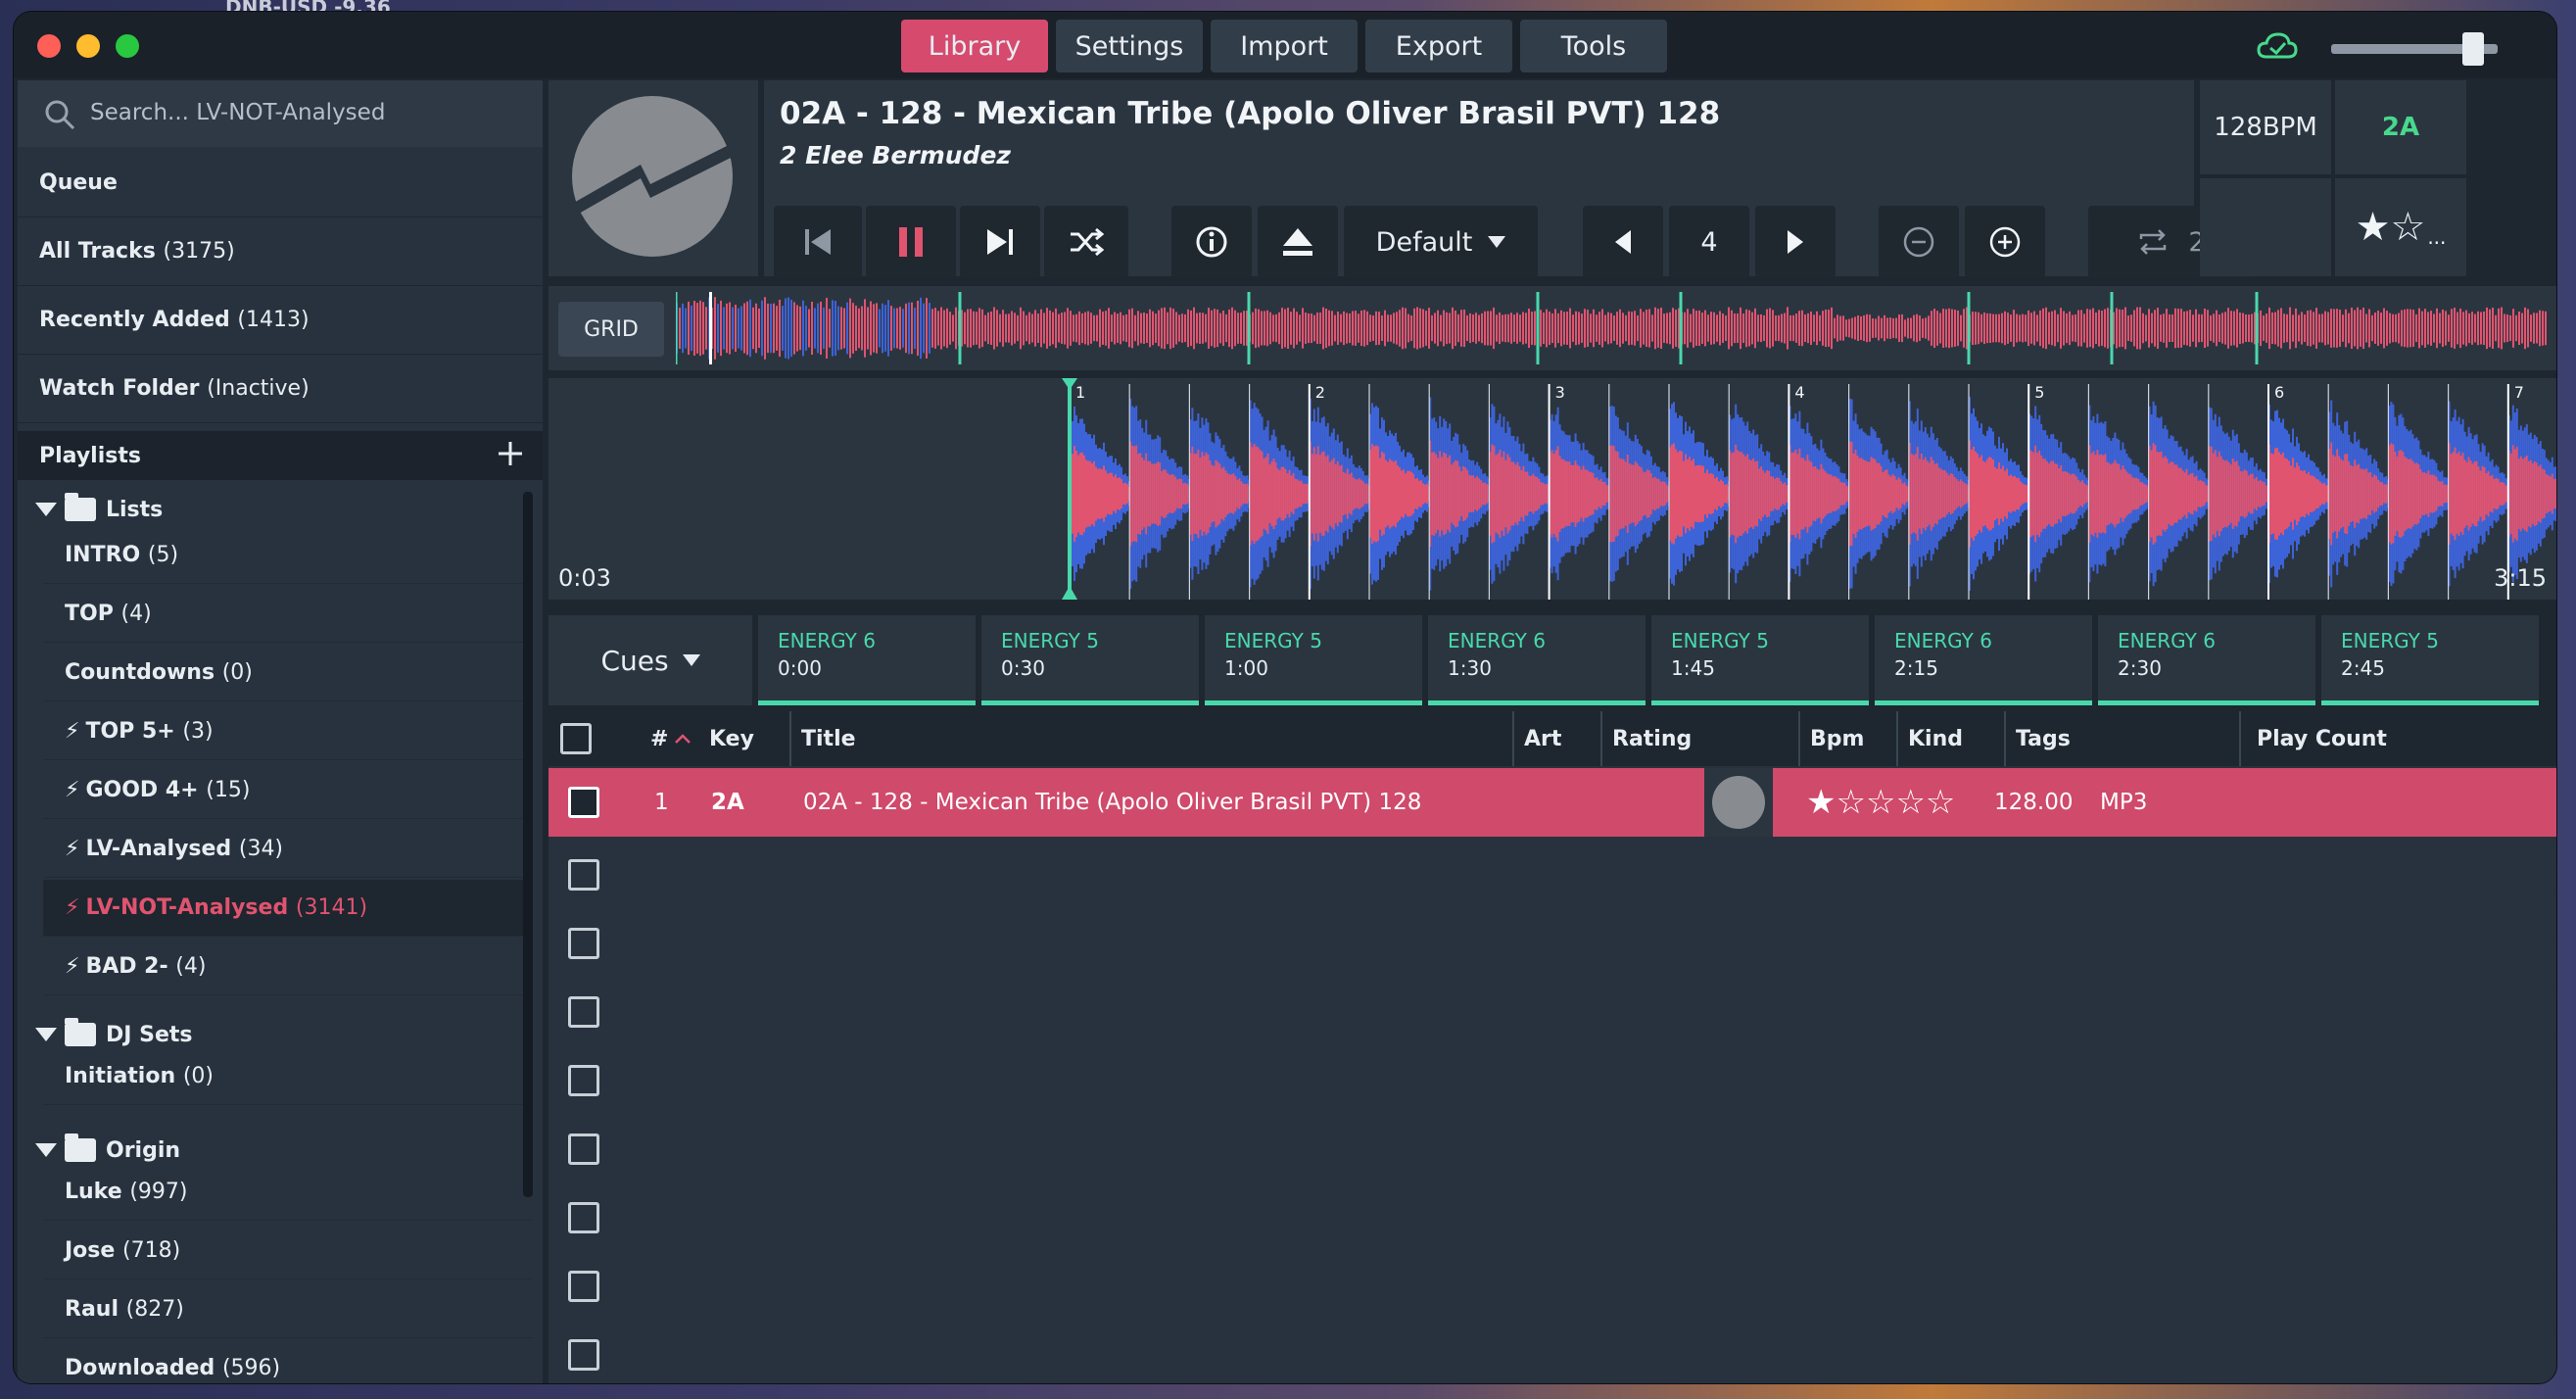  I want to click on waveform-zoomed: 1234567 0:03 3:15, so click(1553, 489).